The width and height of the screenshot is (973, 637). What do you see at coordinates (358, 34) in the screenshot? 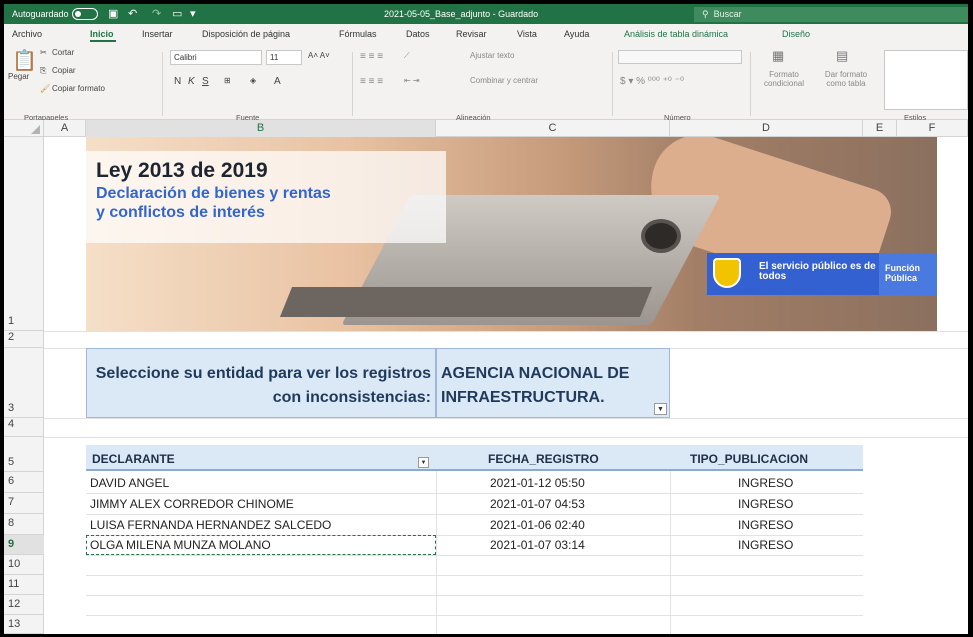
I see `tab-formulas: Fórmulas` at bounding box center [358, 34].